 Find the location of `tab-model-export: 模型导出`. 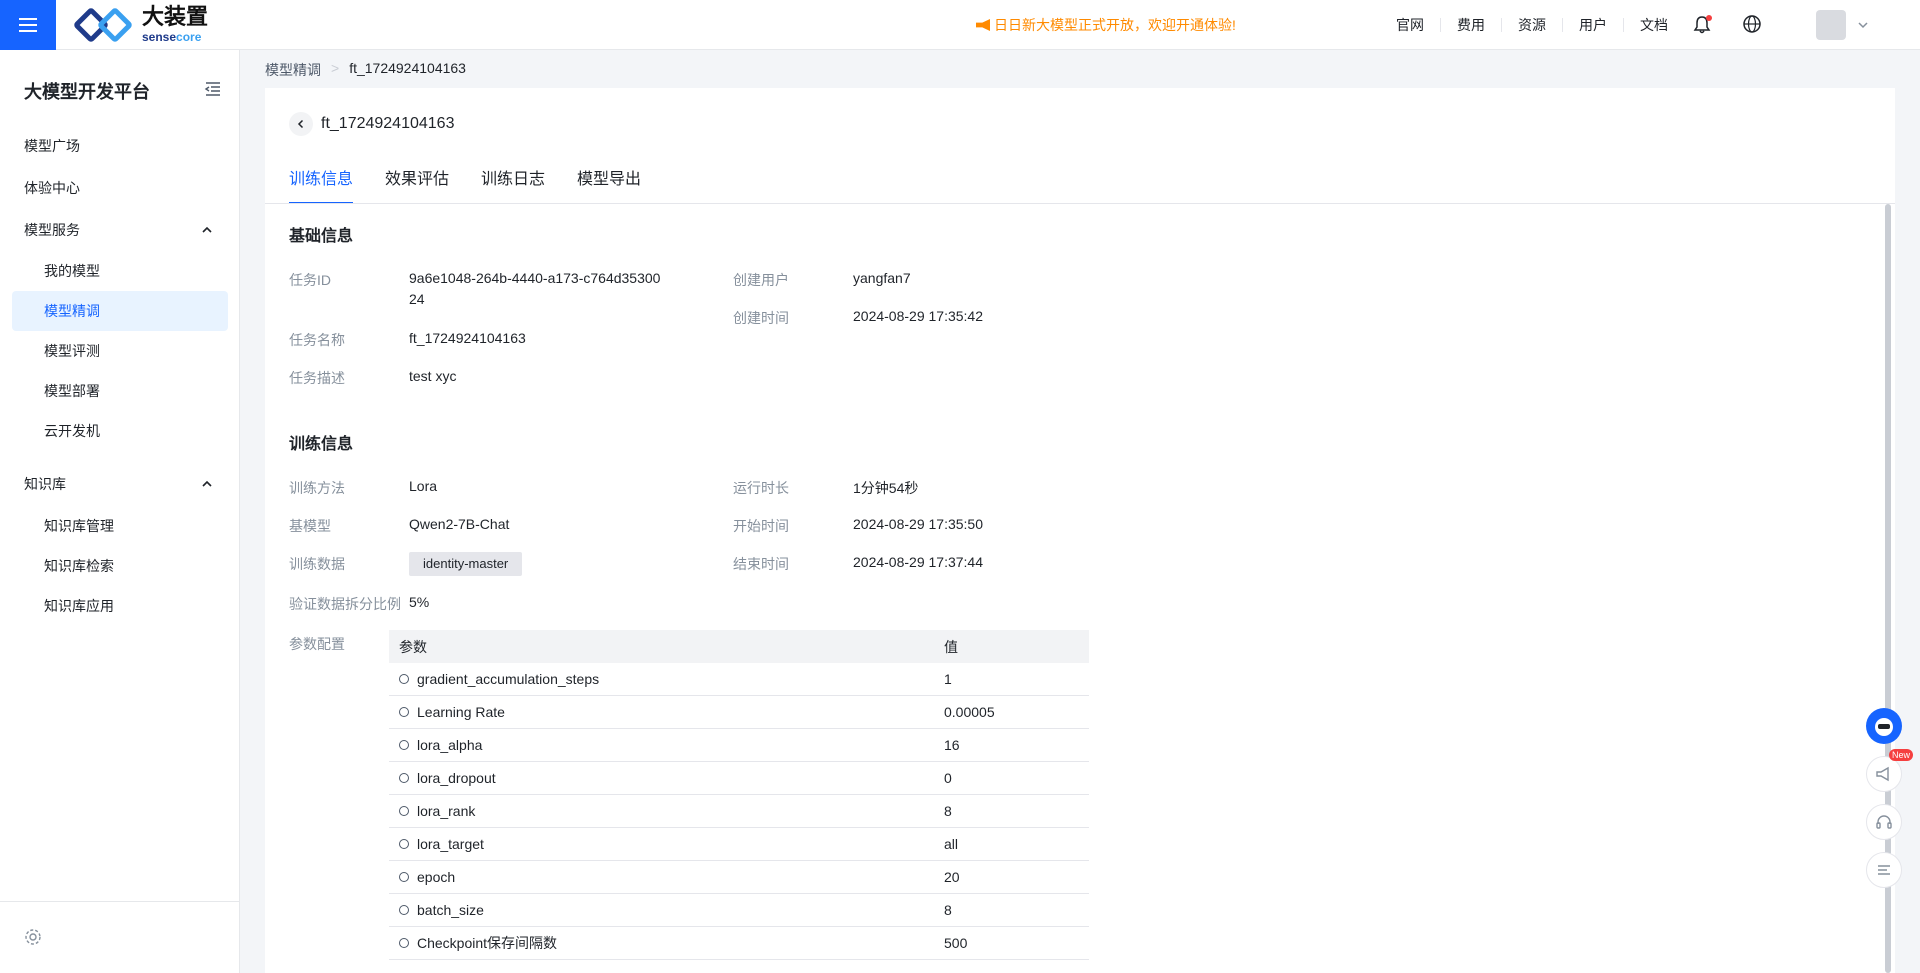

tab-model-export: 模型导出 is located at coordinates (609, 186).